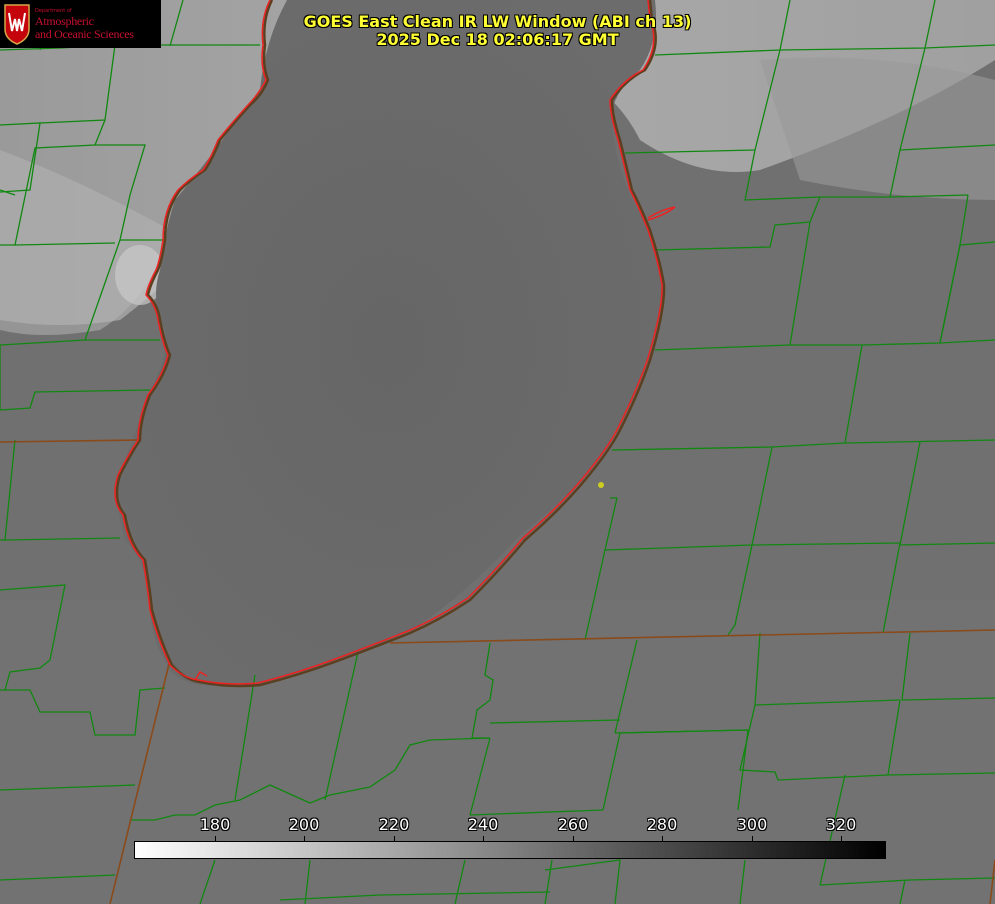 The image size is (995, 904). I want to click on temperature-colorbar, so click(510, 850).